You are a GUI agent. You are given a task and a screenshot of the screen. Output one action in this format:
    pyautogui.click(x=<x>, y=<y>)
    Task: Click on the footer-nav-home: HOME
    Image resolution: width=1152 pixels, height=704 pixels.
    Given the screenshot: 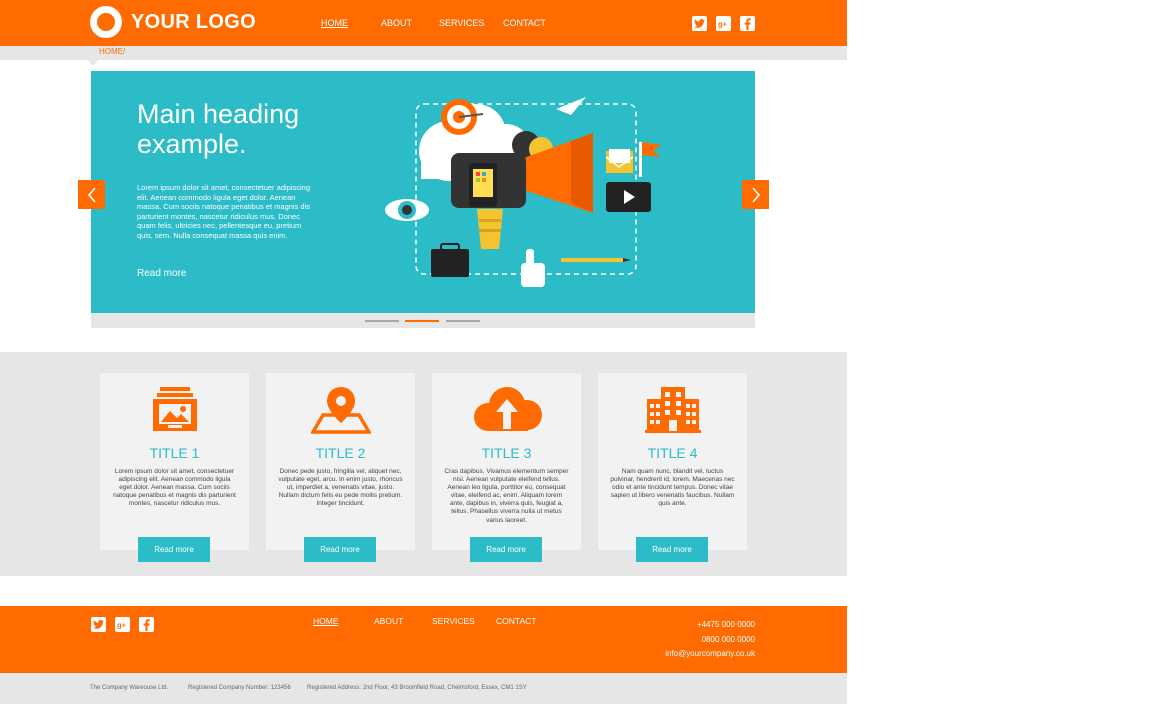 What is the action you would take?
    pyautogui.click(x=326, y=621)
    